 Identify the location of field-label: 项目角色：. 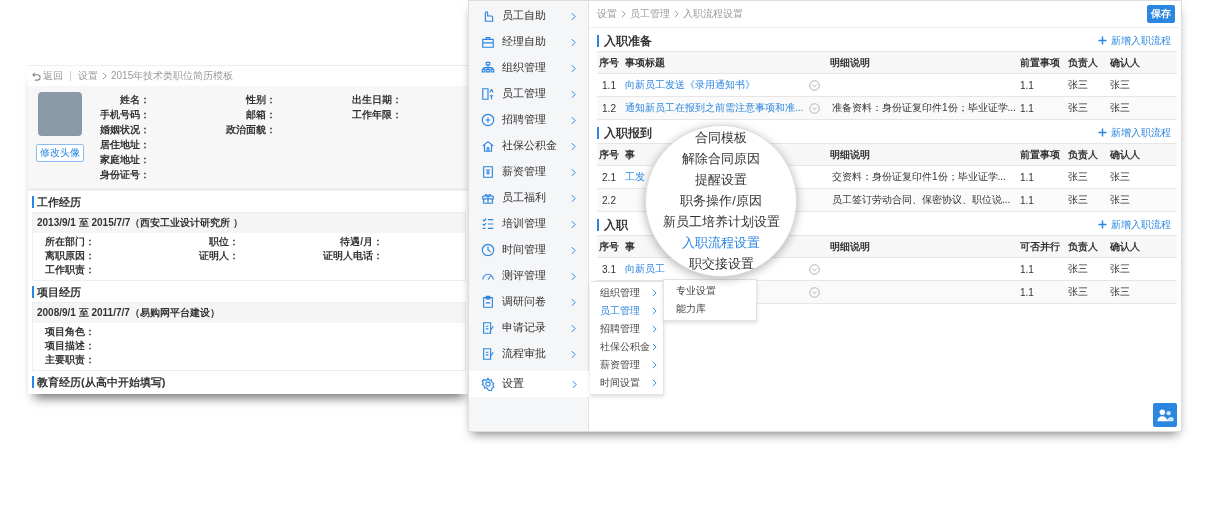
(69, 332).